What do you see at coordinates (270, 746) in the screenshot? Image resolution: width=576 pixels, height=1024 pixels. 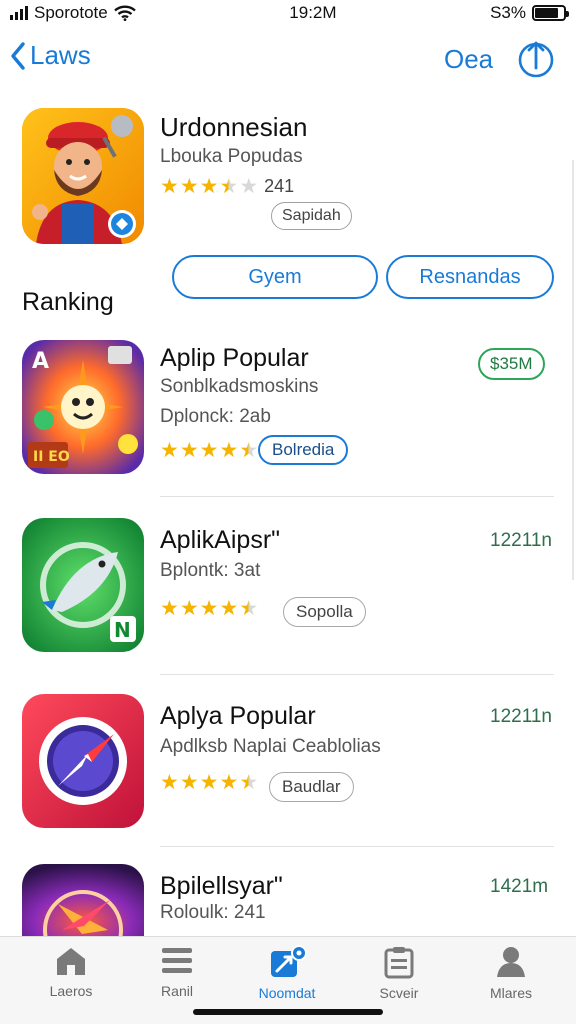 I see `app-subtitle-3: Apdlksb Naplai Ceablolias` at bounding box center [270, 746].